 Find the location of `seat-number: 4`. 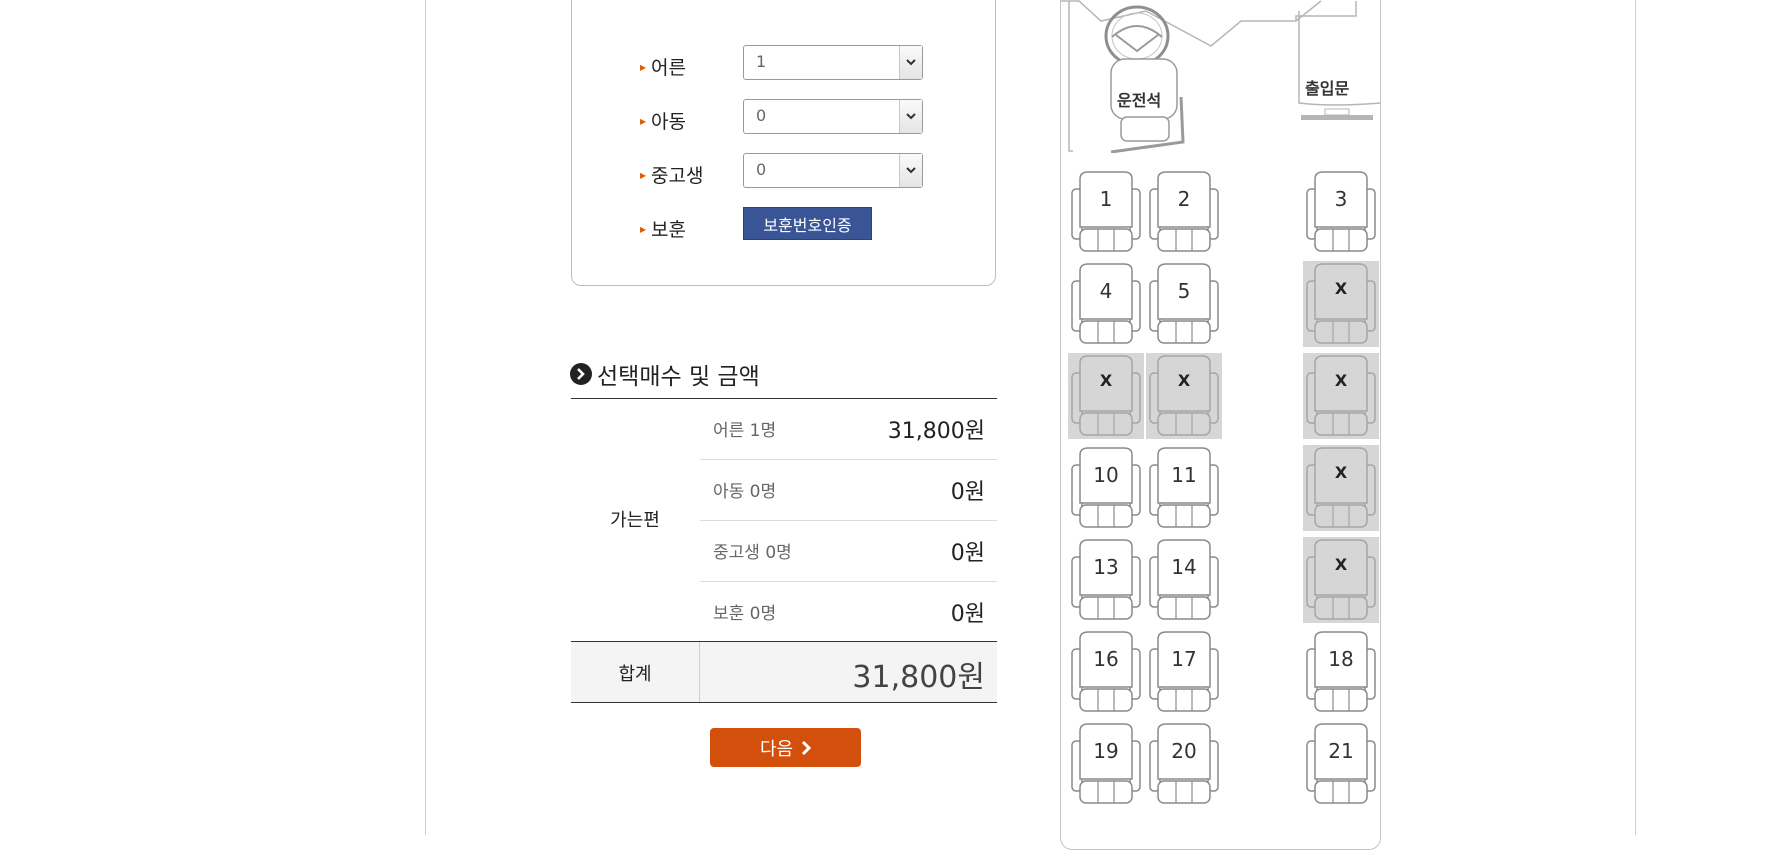

seat-number: 4 is located at coordinates (1106, 291).